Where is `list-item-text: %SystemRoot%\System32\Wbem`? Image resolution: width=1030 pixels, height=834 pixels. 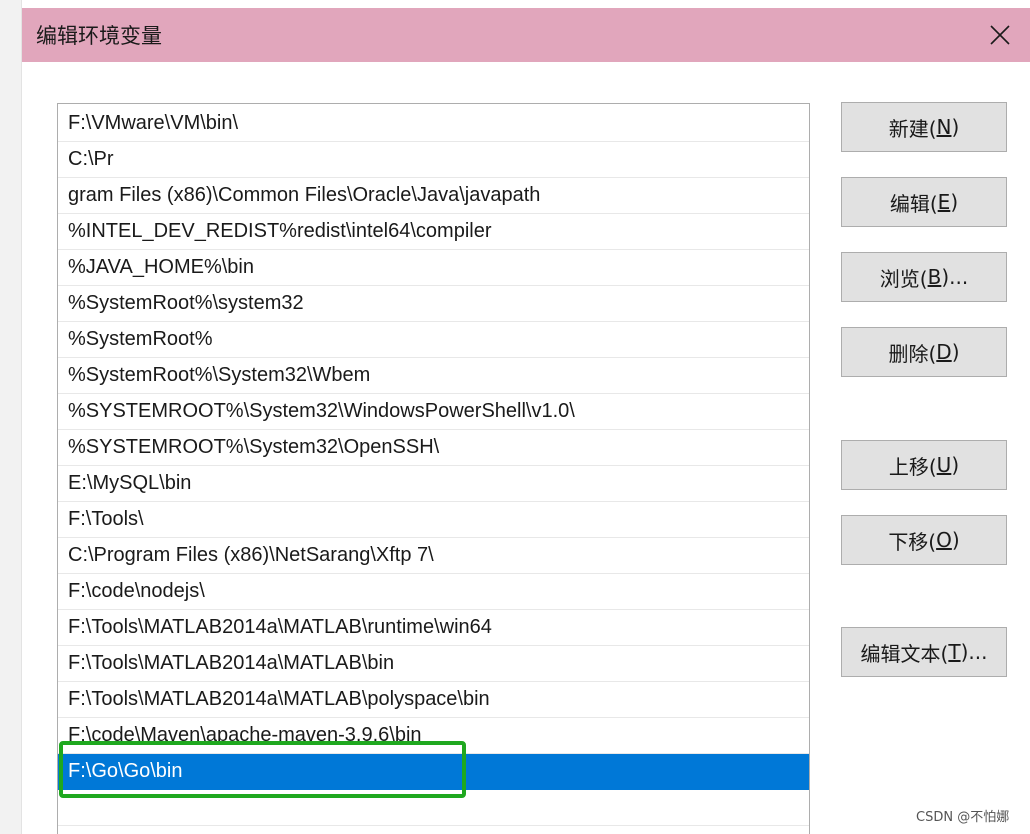 list-item-text: %SystemRoot%\System32\Wbem is located at coordinates (219, 375).